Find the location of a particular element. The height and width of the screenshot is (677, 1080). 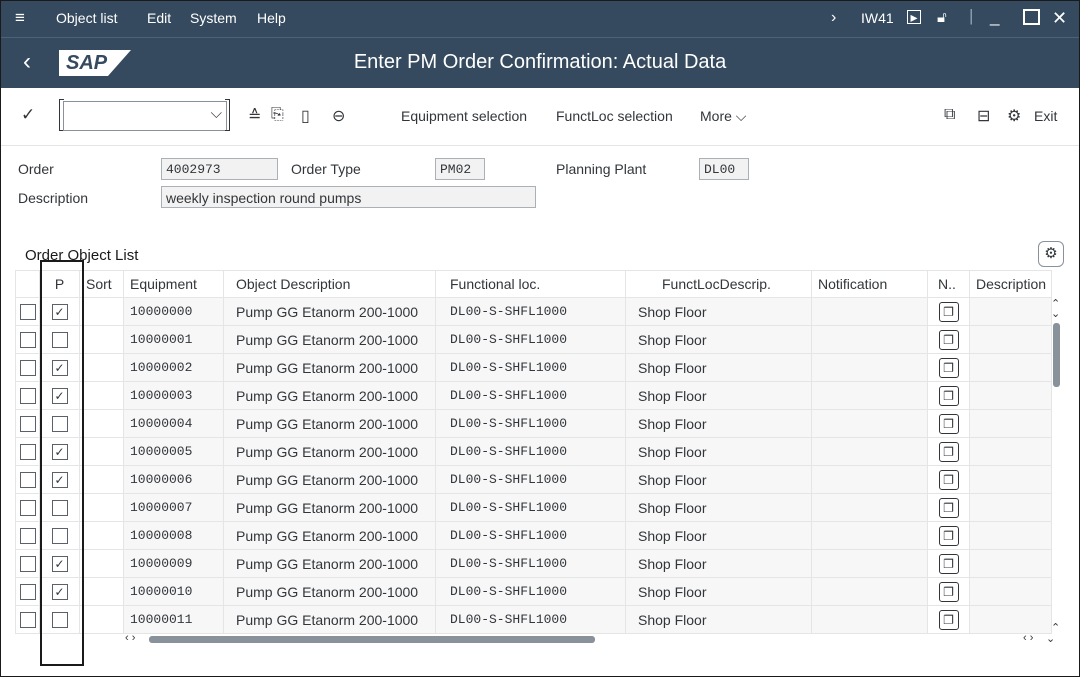

description-field: weekly inspection round pumps is located at coordinates (348, 197).